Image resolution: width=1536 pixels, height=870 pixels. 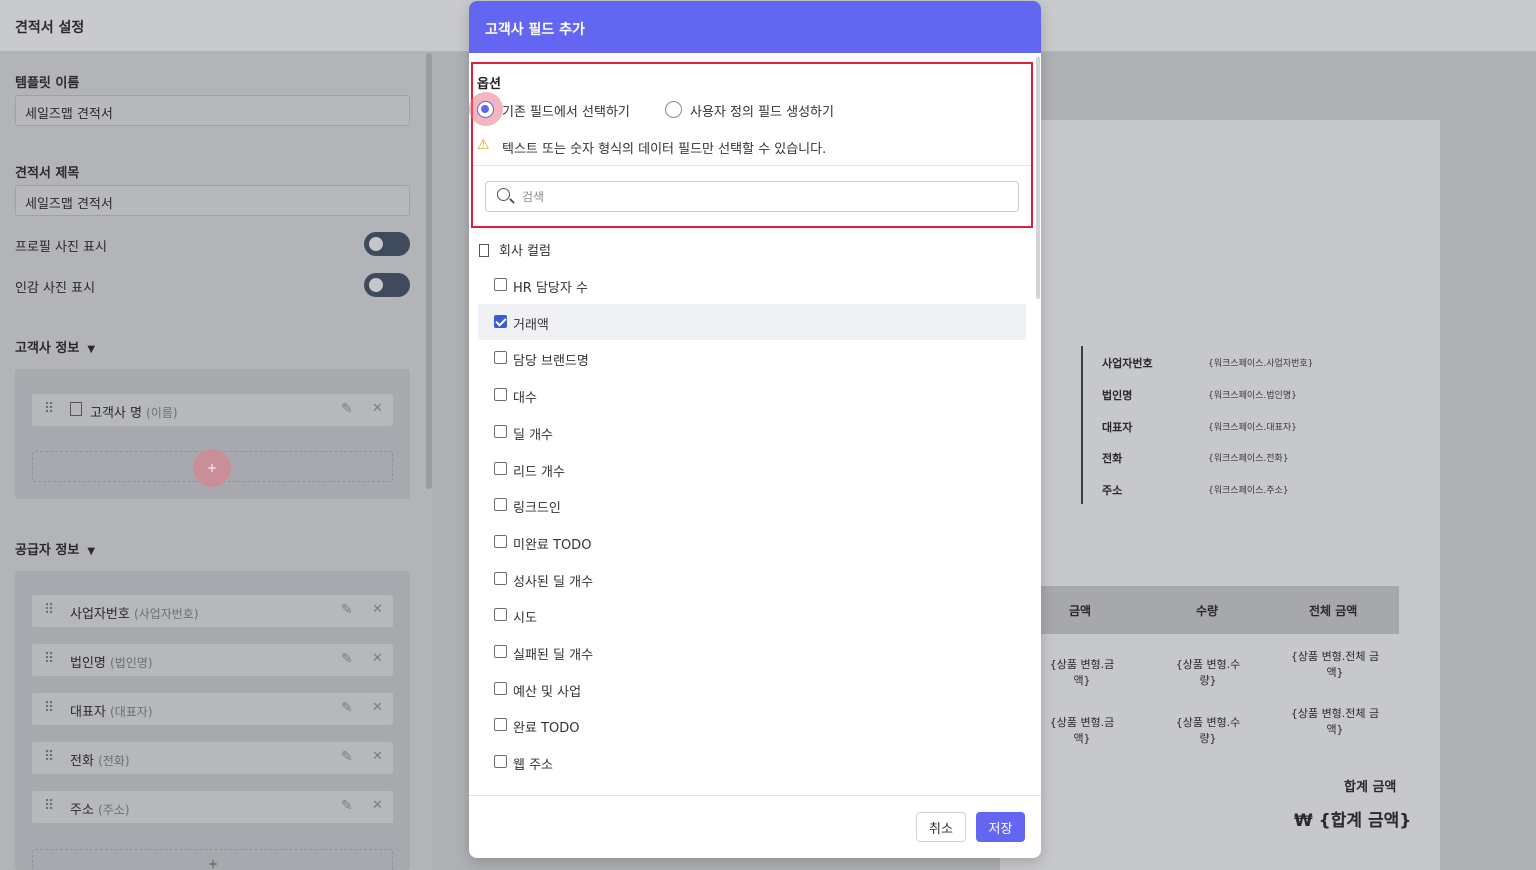 I want to click on quote-title-input: 세일즈맵 견적서, so click(x=212, y=200).